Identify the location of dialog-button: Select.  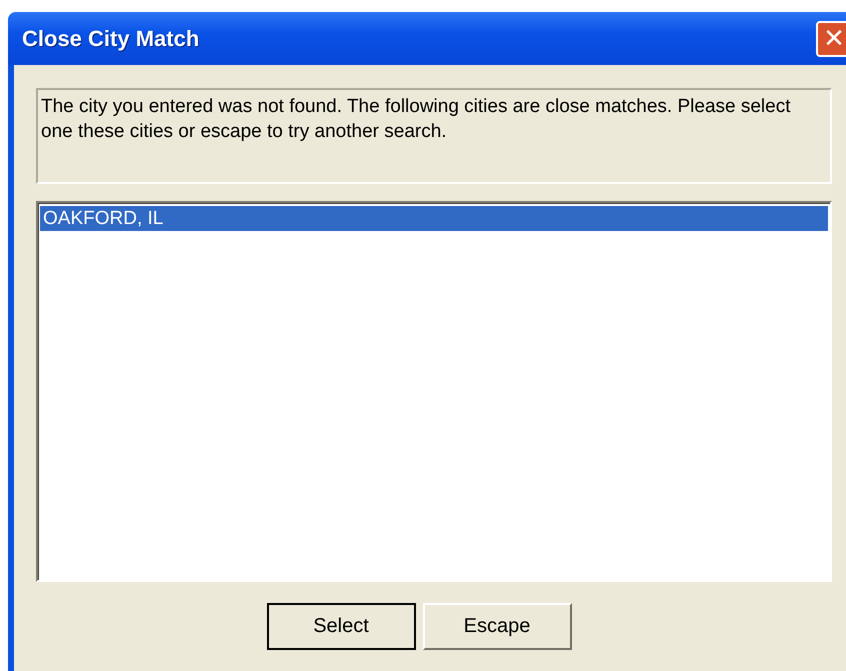
(341, 626).